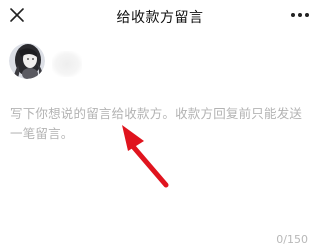 The image size is (320, 246). I want to click on top-bar: 给收款方留言, so click(160, 17).